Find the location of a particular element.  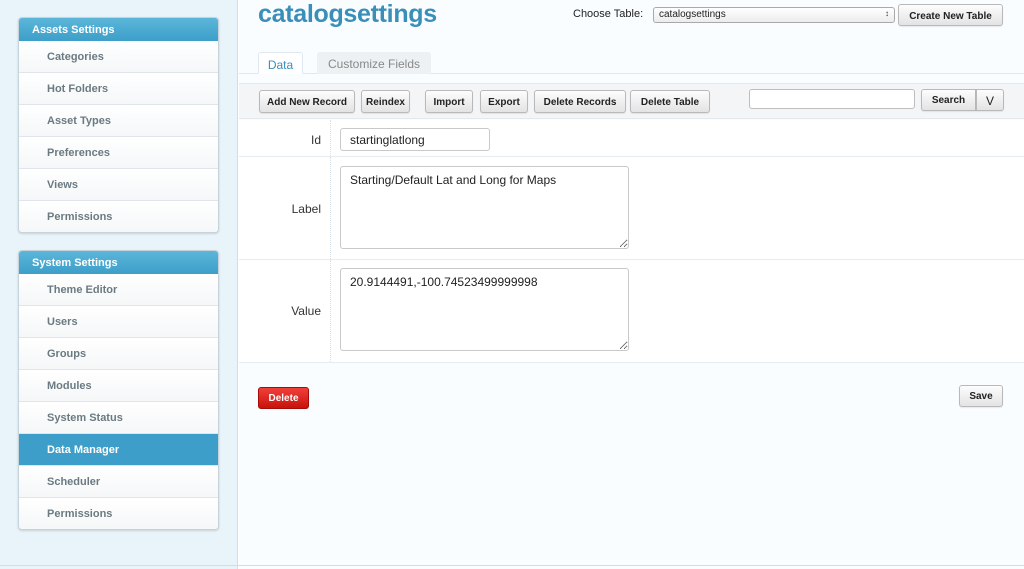

page-title: catalogsettings is located at coordinates (347, 14).